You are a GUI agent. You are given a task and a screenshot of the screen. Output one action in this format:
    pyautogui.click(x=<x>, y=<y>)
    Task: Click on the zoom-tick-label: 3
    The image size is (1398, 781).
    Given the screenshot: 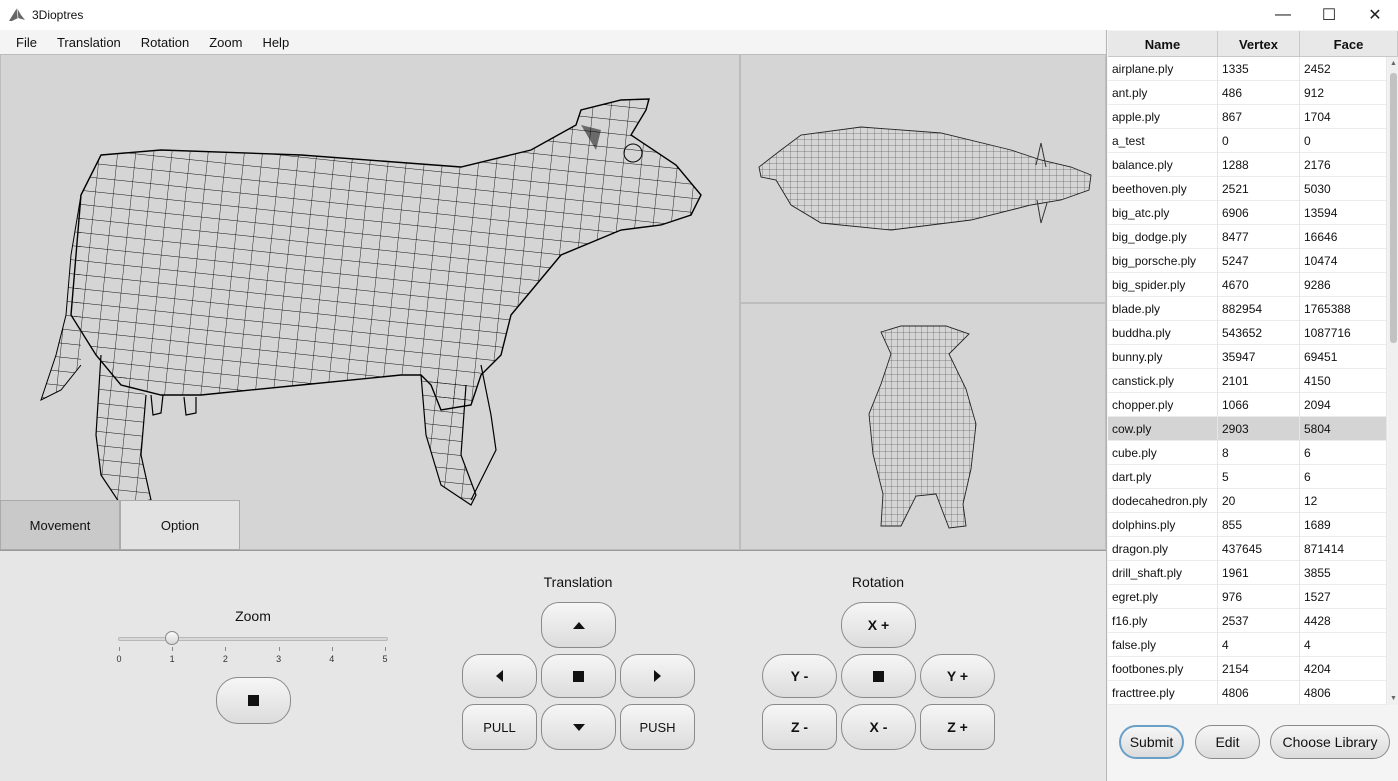 What is the action you would take?
    pyautogui.click(x=279, y=659)
    